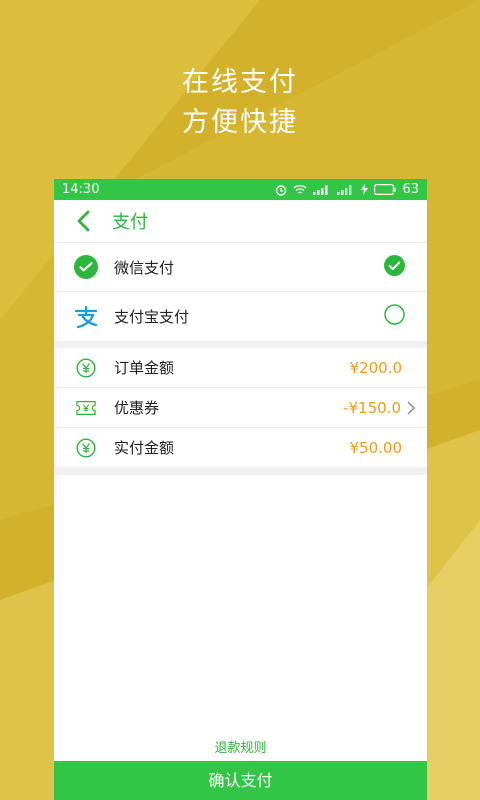  Describe the element at coordinates (240, 122) in the screenshot. I see `promo-line-2: 方便快捷` at that location.